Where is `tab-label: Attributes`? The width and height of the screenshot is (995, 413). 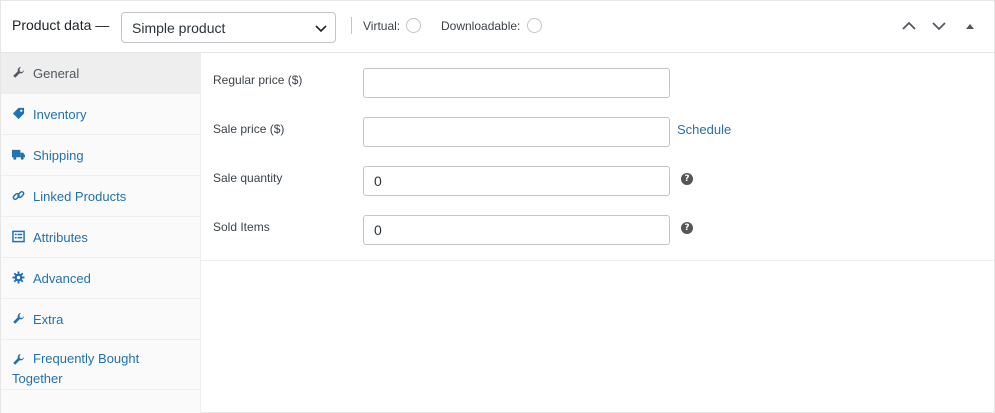 tab-label: Attributes is located at coordinates (60, 237).